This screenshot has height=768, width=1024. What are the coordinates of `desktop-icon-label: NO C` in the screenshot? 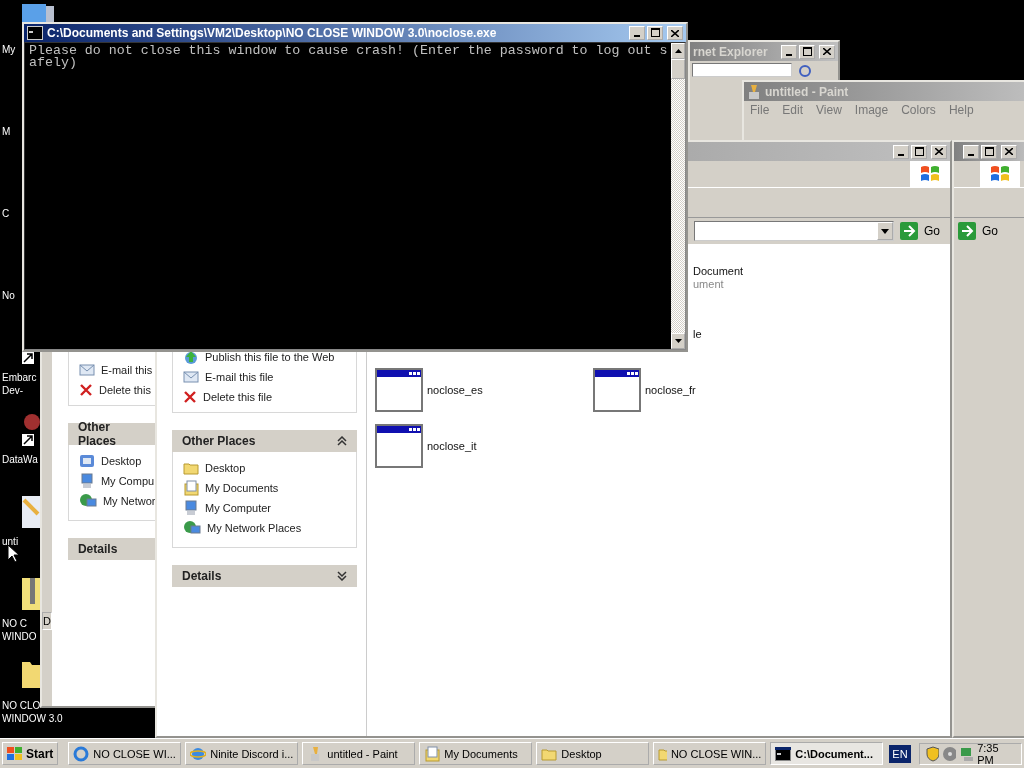 It's located at (14, 623).